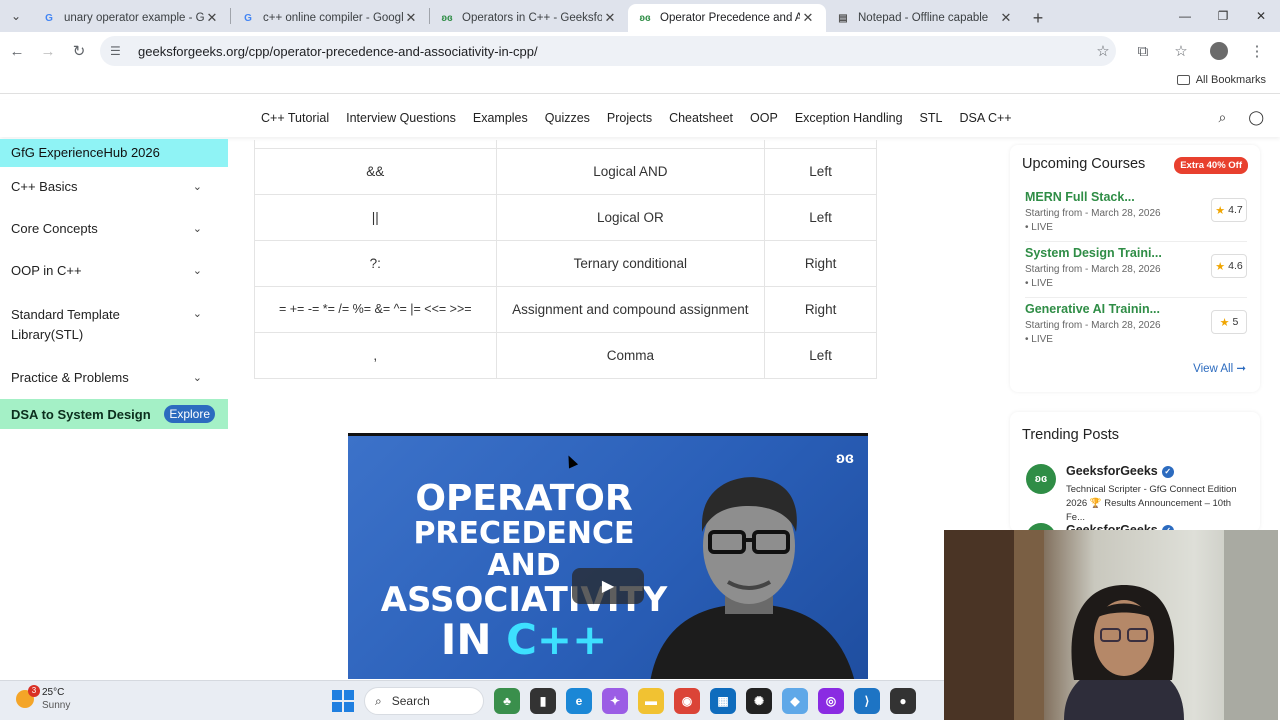 The width and height of the screenshot is (1280, 720). Describe the element at coordinates (79, 51) in the screenshot. I see `reload-icon: ↻` at that location.